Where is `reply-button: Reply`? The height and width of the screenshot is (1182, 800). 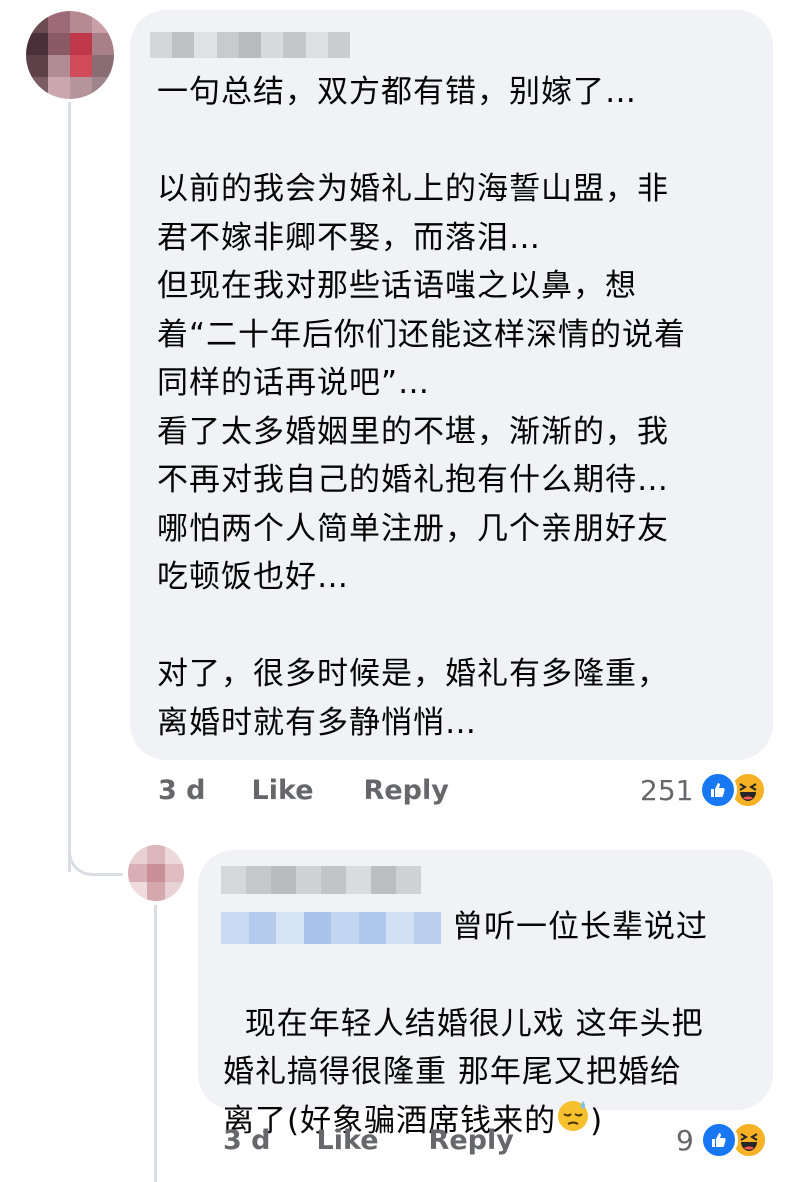 reply-button: Reply is located at coordinates (406, 790).